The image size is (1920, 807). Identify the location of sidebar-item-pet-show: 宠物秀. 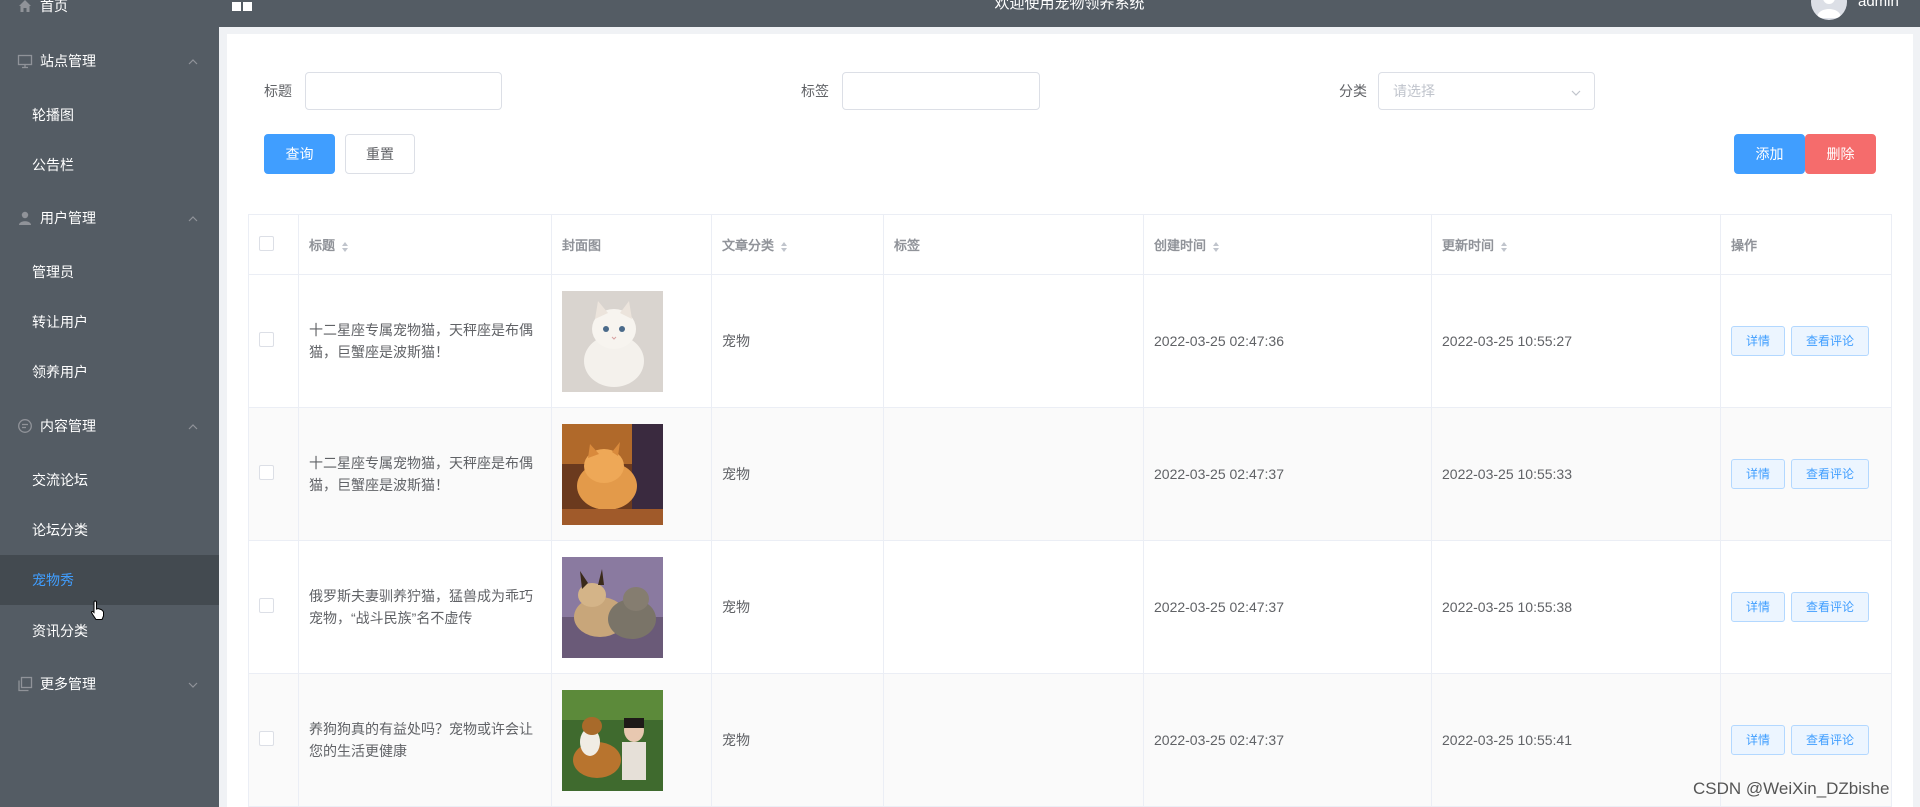
(109, 580).